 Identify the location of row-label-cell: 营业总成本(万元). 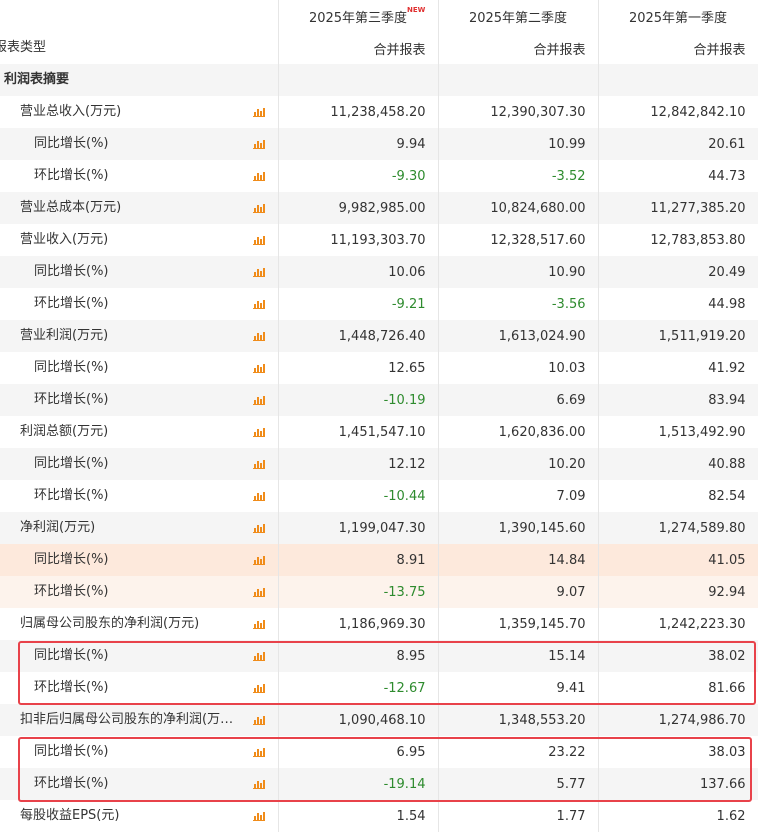
(139, 208).